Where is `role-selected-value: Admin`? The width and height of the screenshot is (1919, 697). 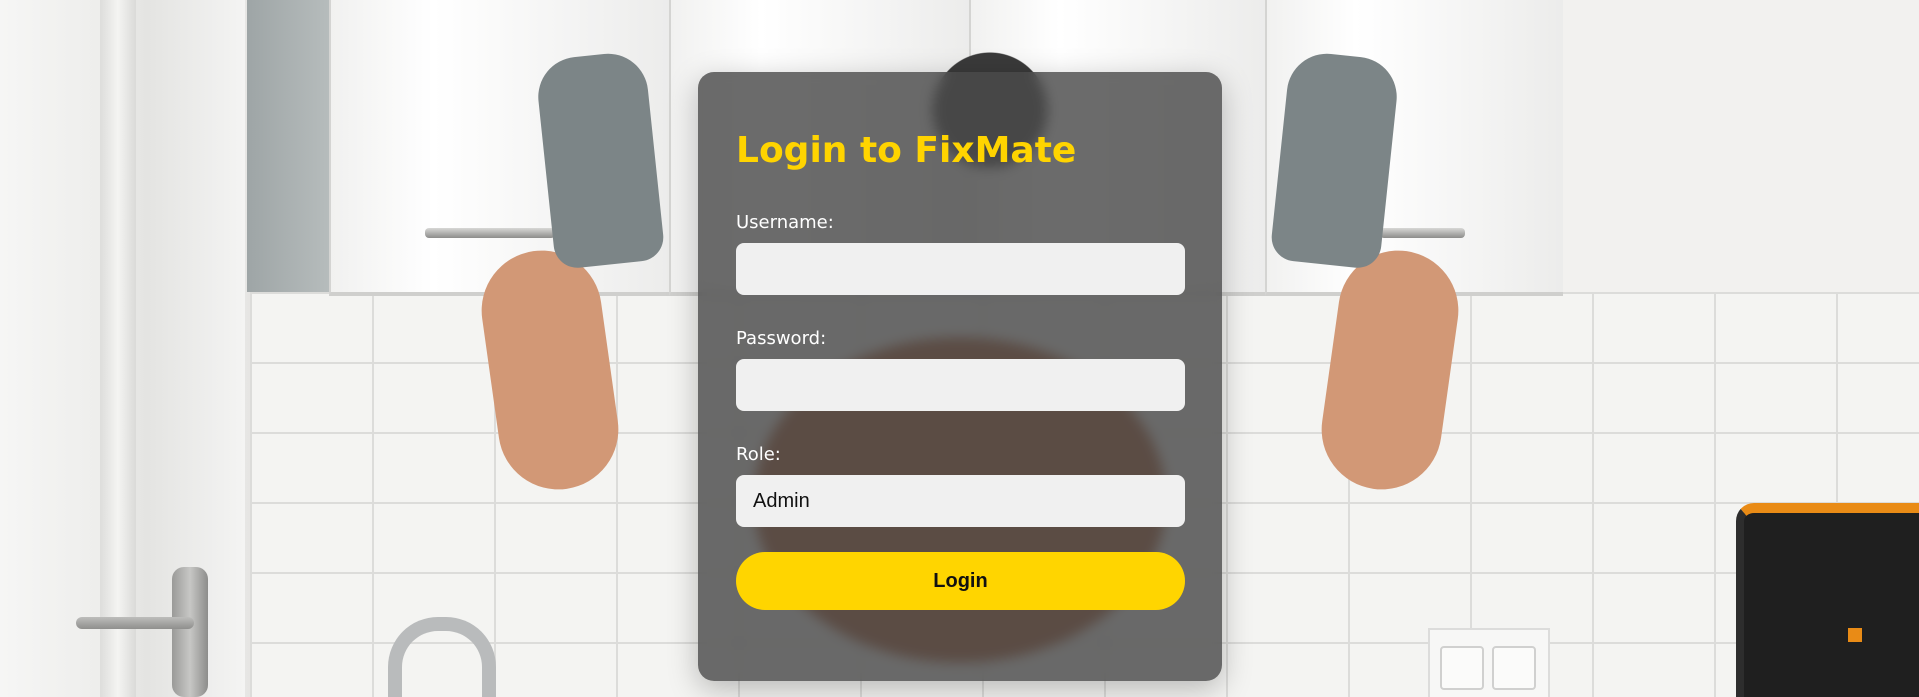
role-selected-value: Admin is located at coordinates (781, 500).